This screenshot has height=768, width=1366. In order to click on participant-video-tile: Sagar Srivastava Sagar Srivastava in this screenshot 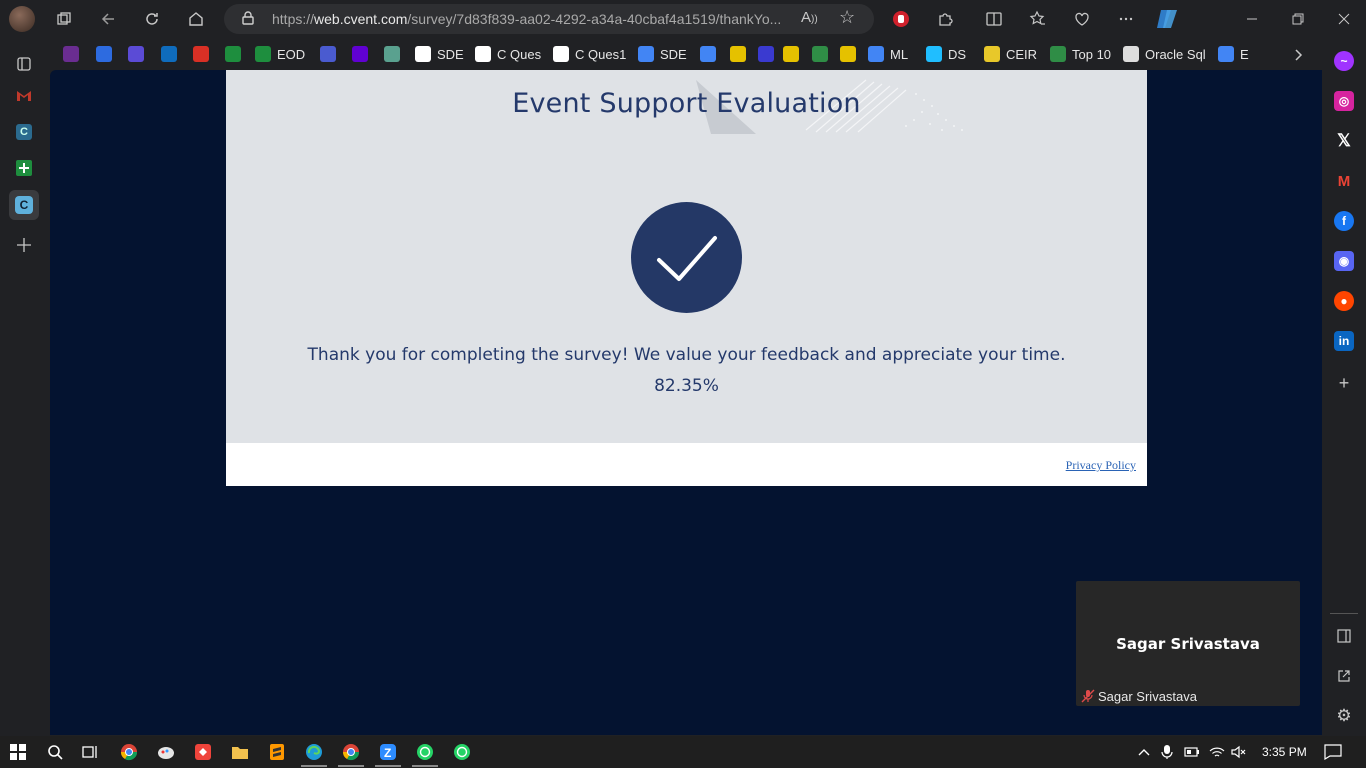, I will do `click(1188, 643)`.